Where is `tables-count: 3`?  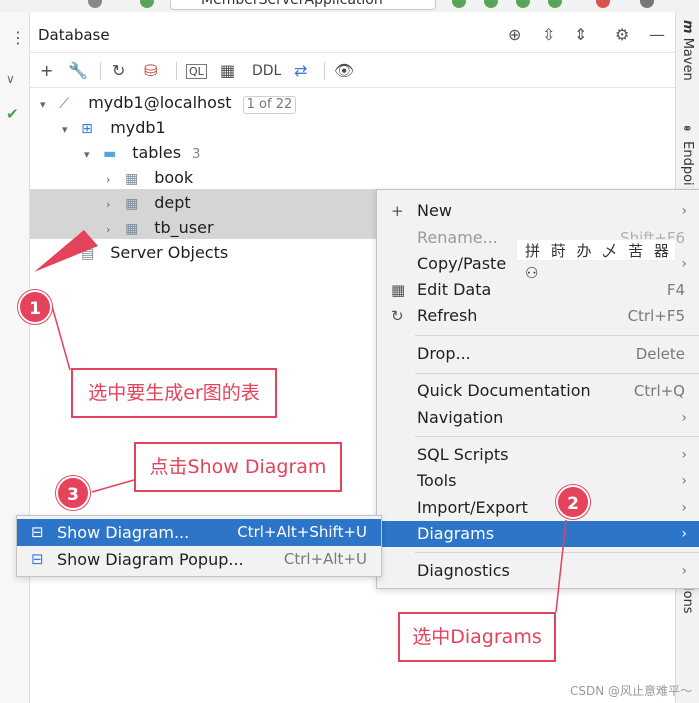 tables-count: 3 is located at coordinates (196, 154).